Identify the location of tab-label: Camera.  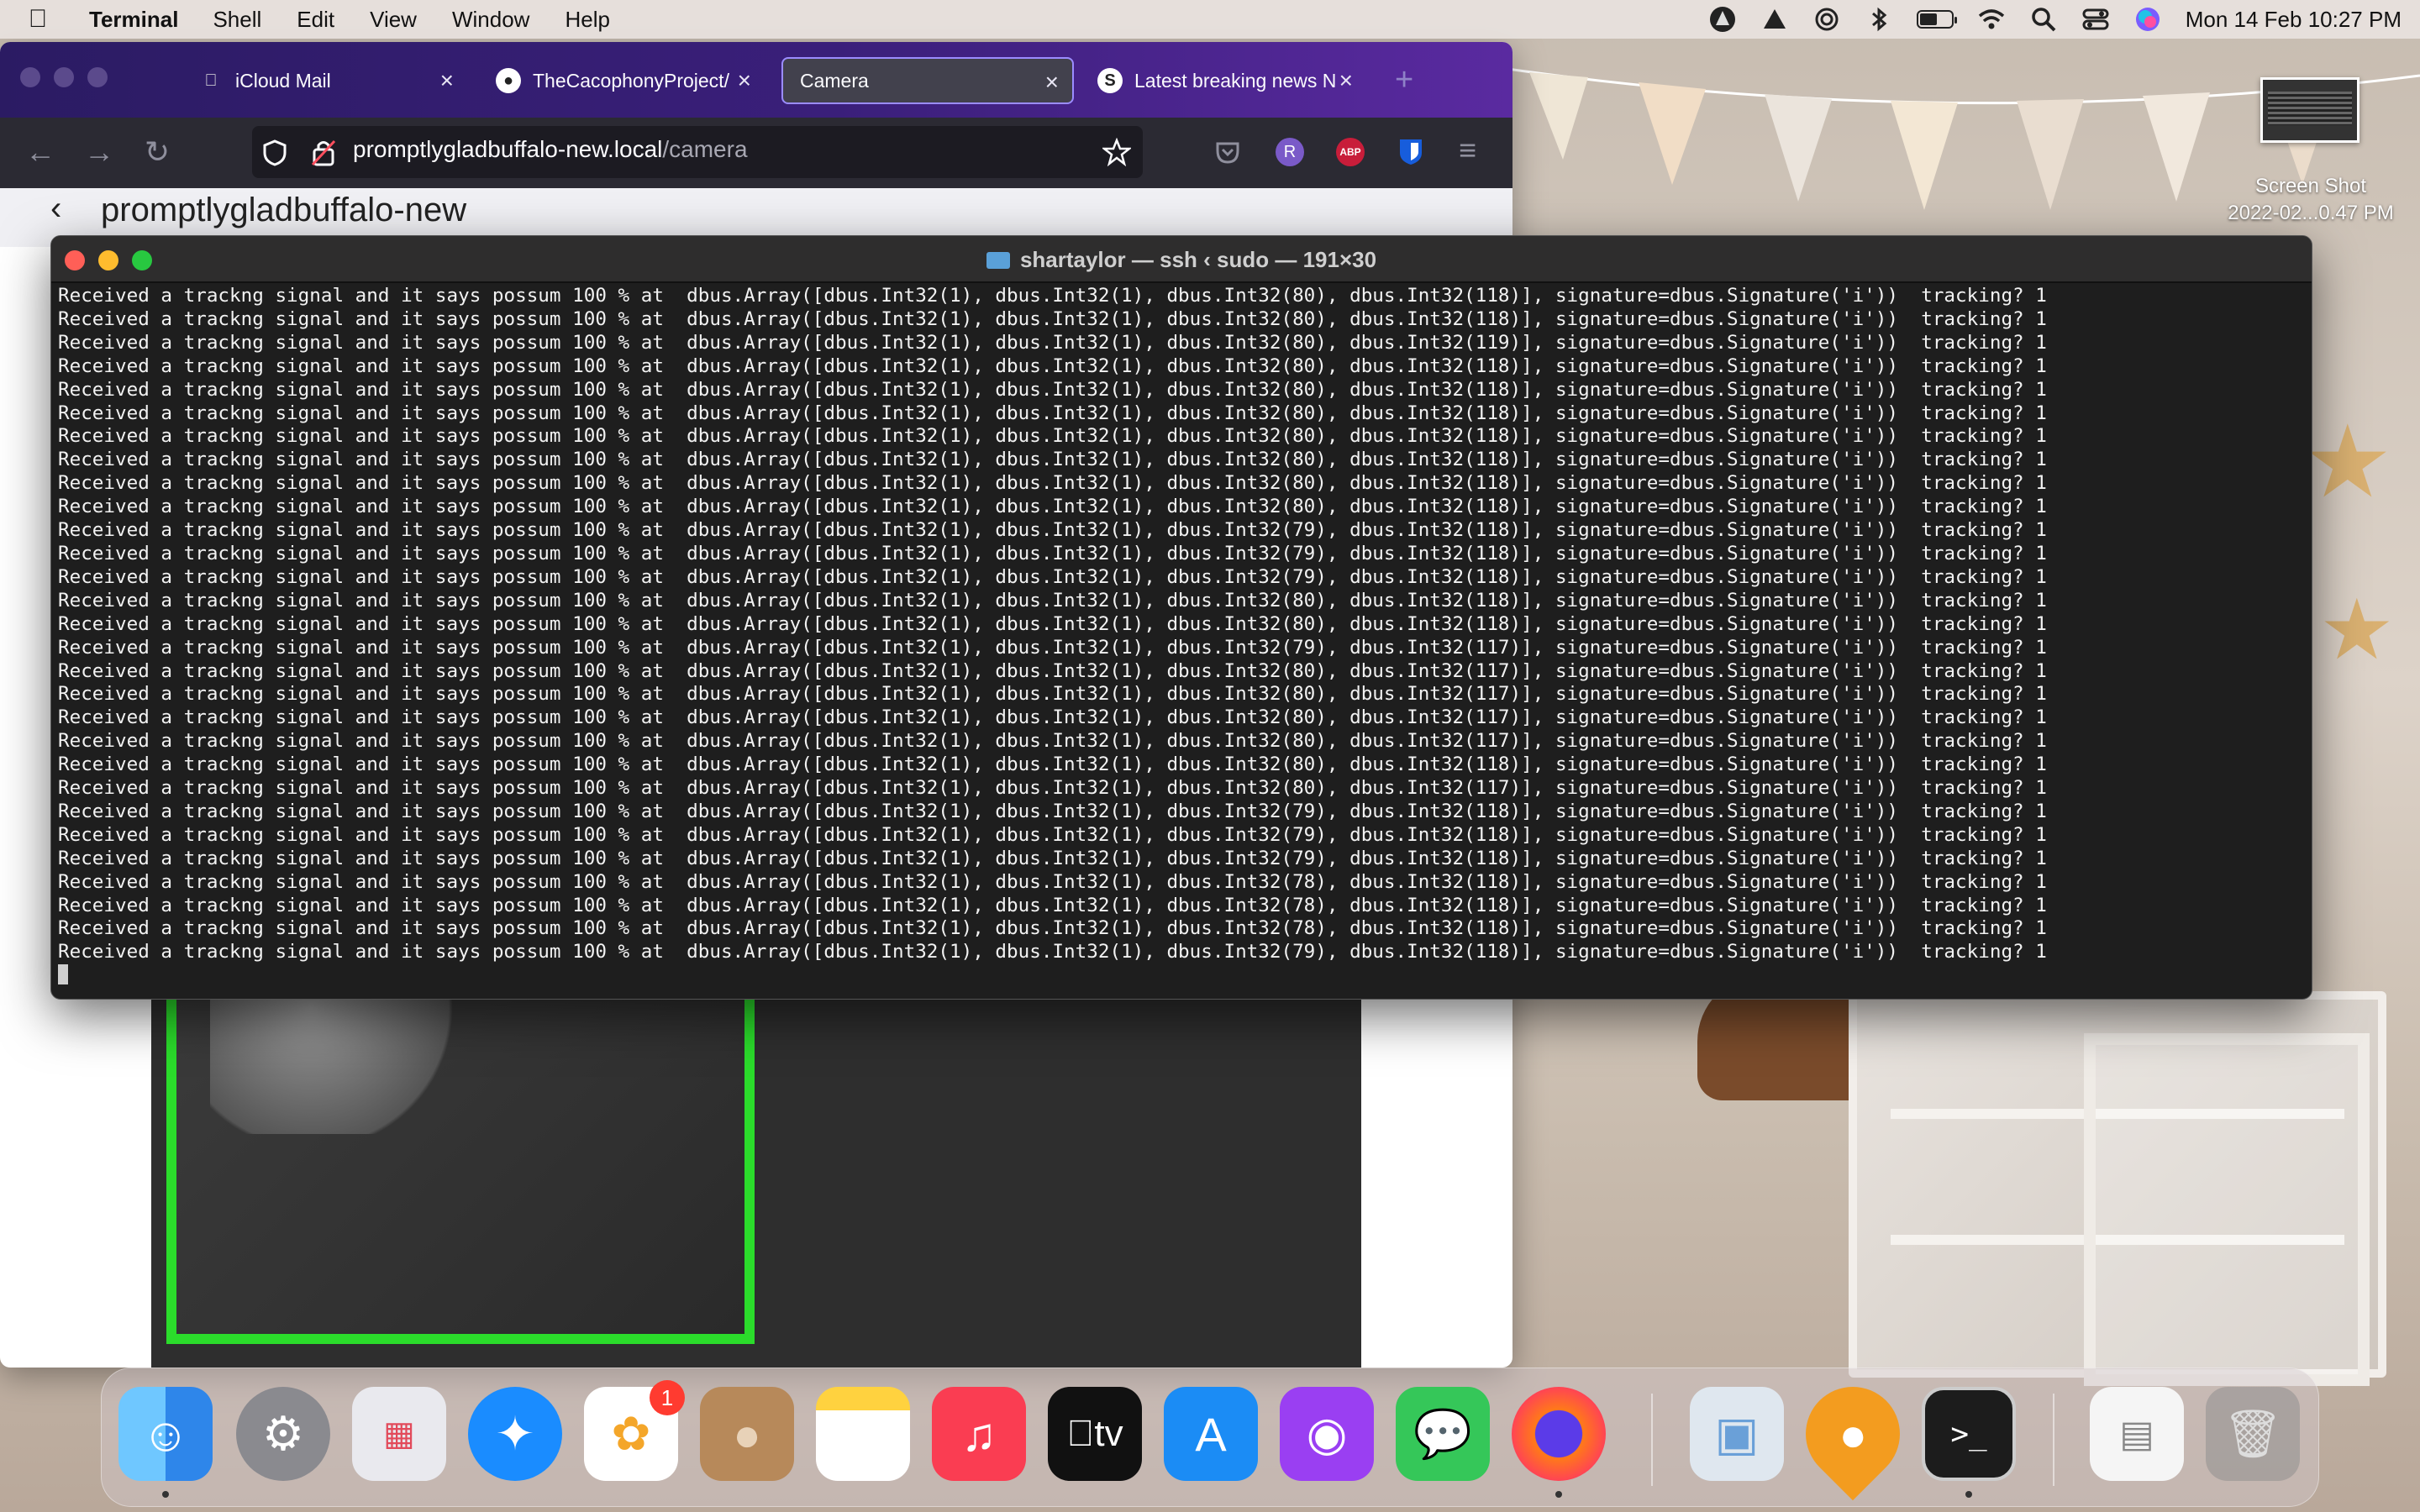
(834, 80).